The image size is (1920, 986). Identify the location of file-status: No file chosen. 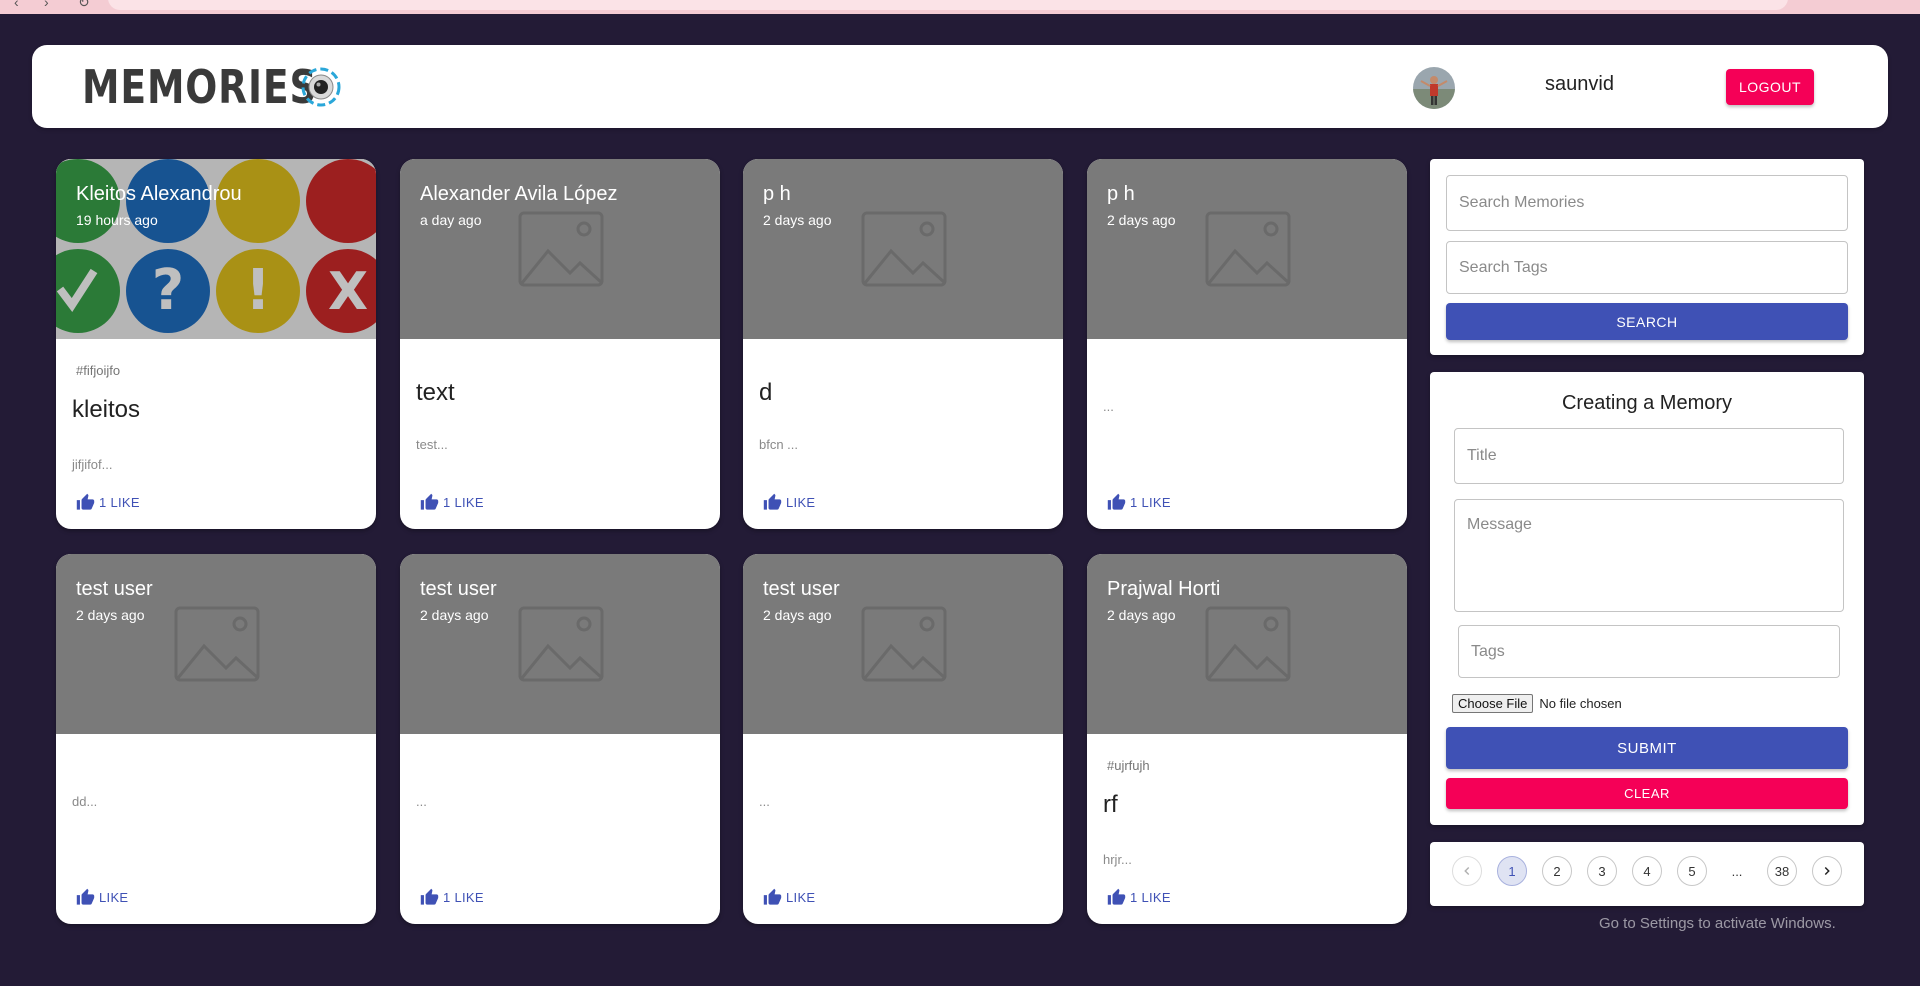
(1580, 703).